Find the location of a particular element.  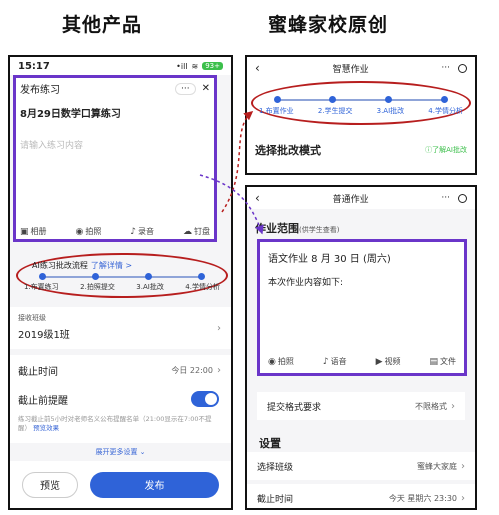

select-class-row: 选择班级 蜜蜂大家庭 › is located at coordinates (361, 466).